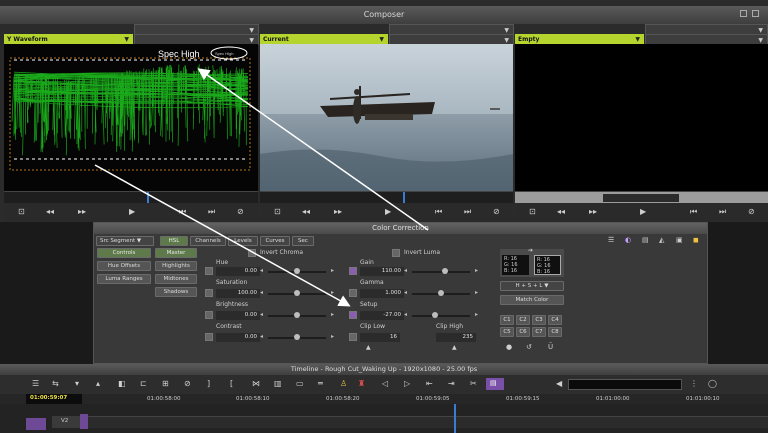 The image size is (768, 433). Describe the element at coordinates (555, 332) in the screenshot. I see `slot-c8: C8` at that location.